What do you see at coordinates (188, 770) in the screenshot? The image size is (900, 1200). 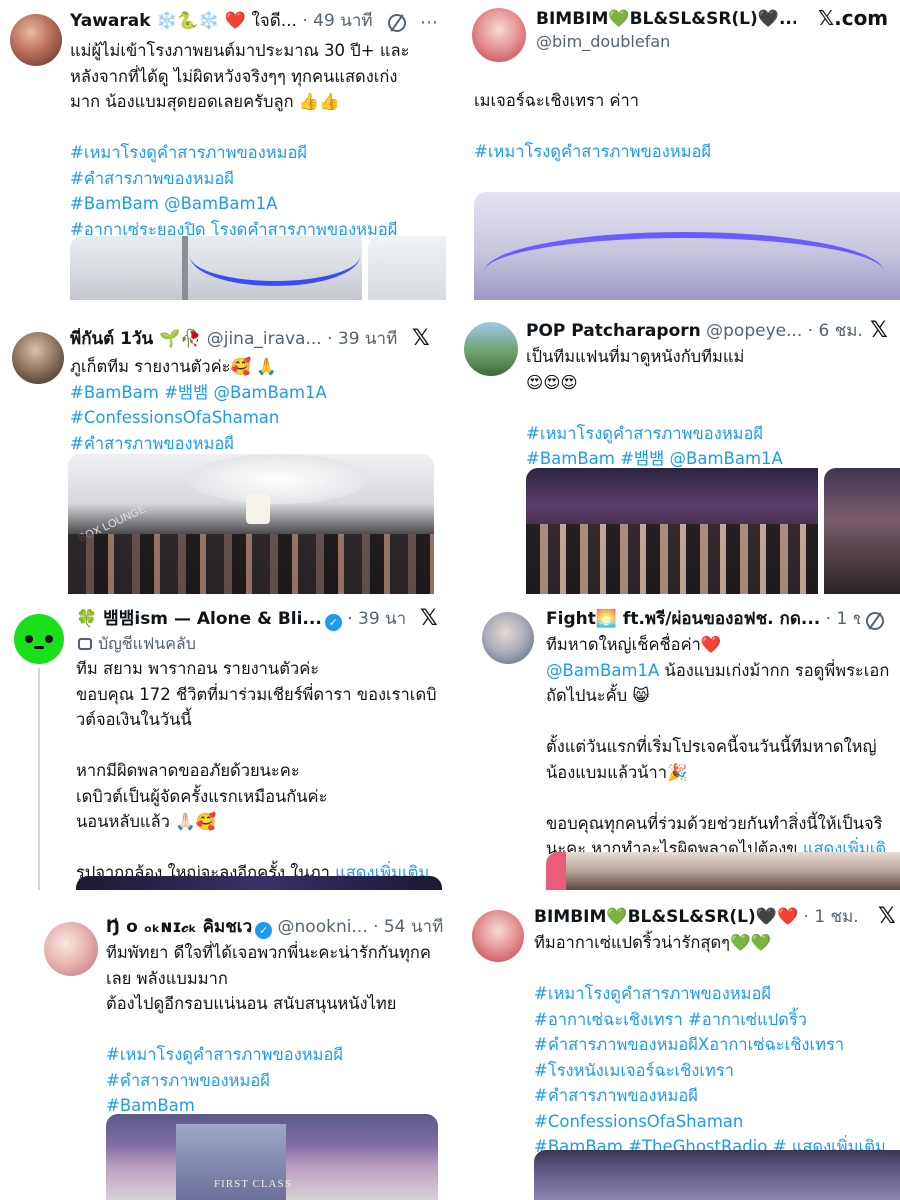 I see `text-line: หากมีผิดพลาดขออภัยด้วยนะคะ` at bounding box center [188, 770].